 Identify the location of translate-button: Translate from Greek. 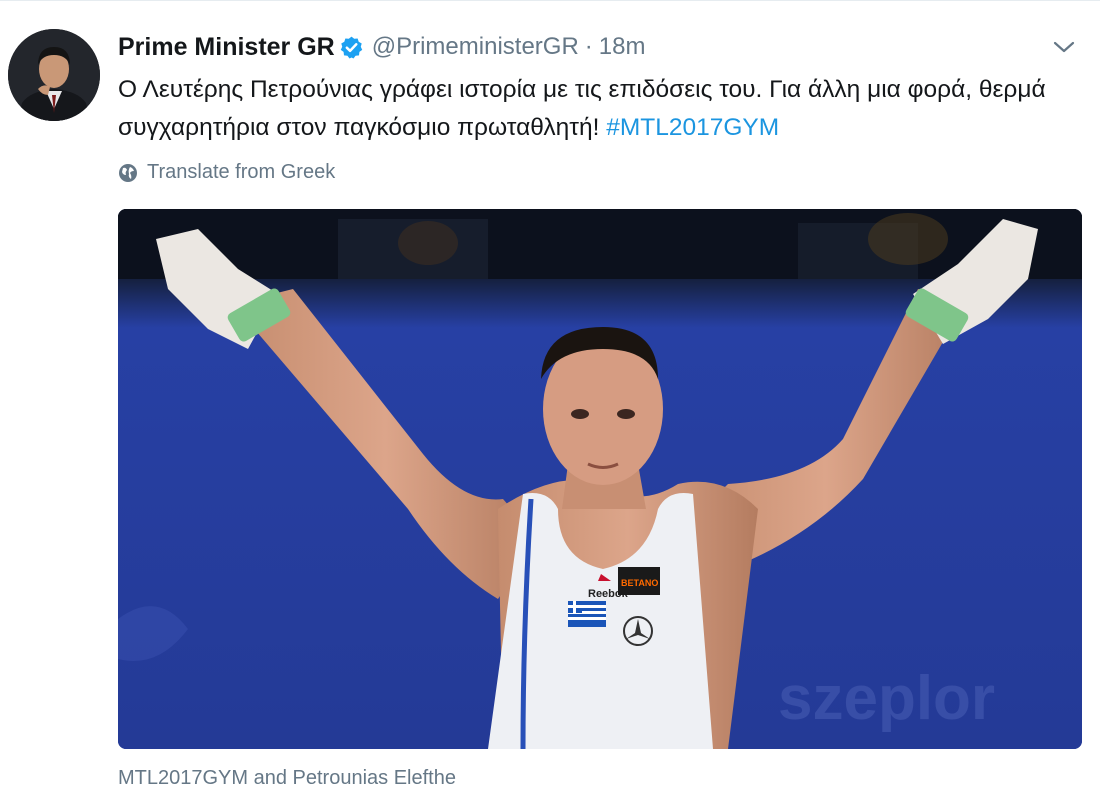
(226, 172).